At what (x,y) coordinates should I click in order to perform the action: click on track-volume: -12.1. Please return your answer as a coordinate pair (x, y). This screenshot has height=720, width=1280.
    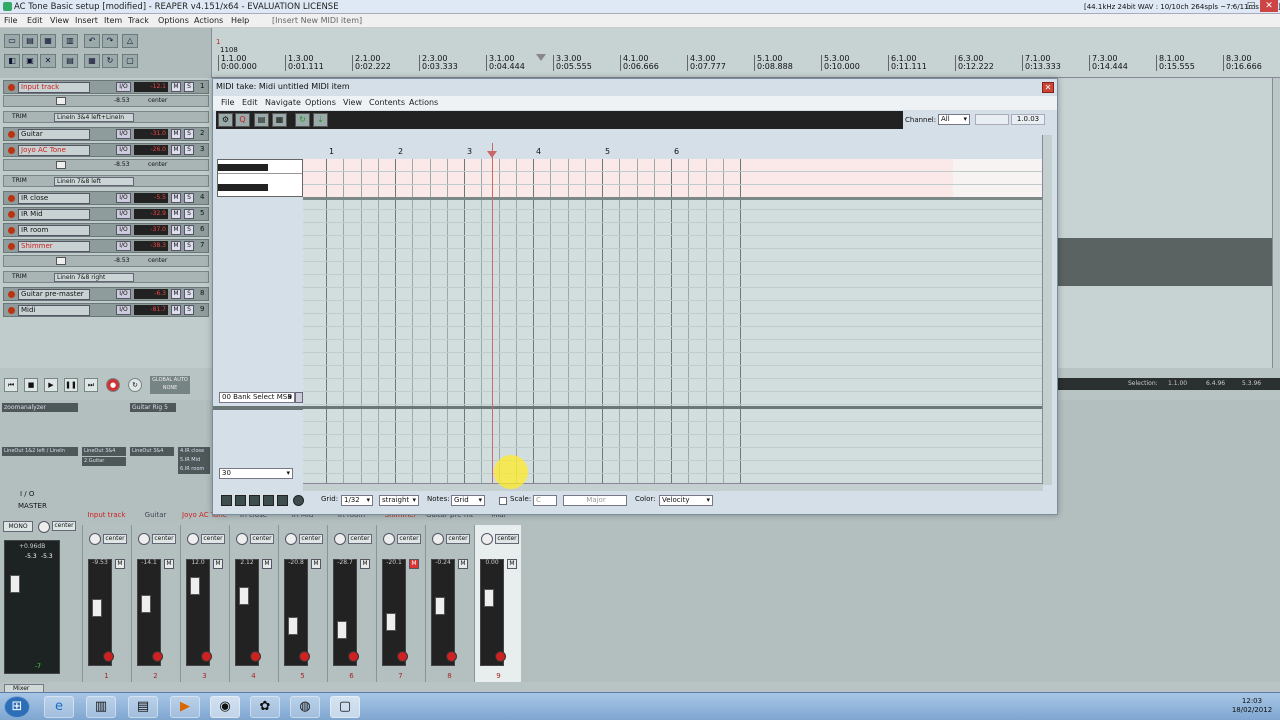
    Looking at the image, I should click on (151, 87).